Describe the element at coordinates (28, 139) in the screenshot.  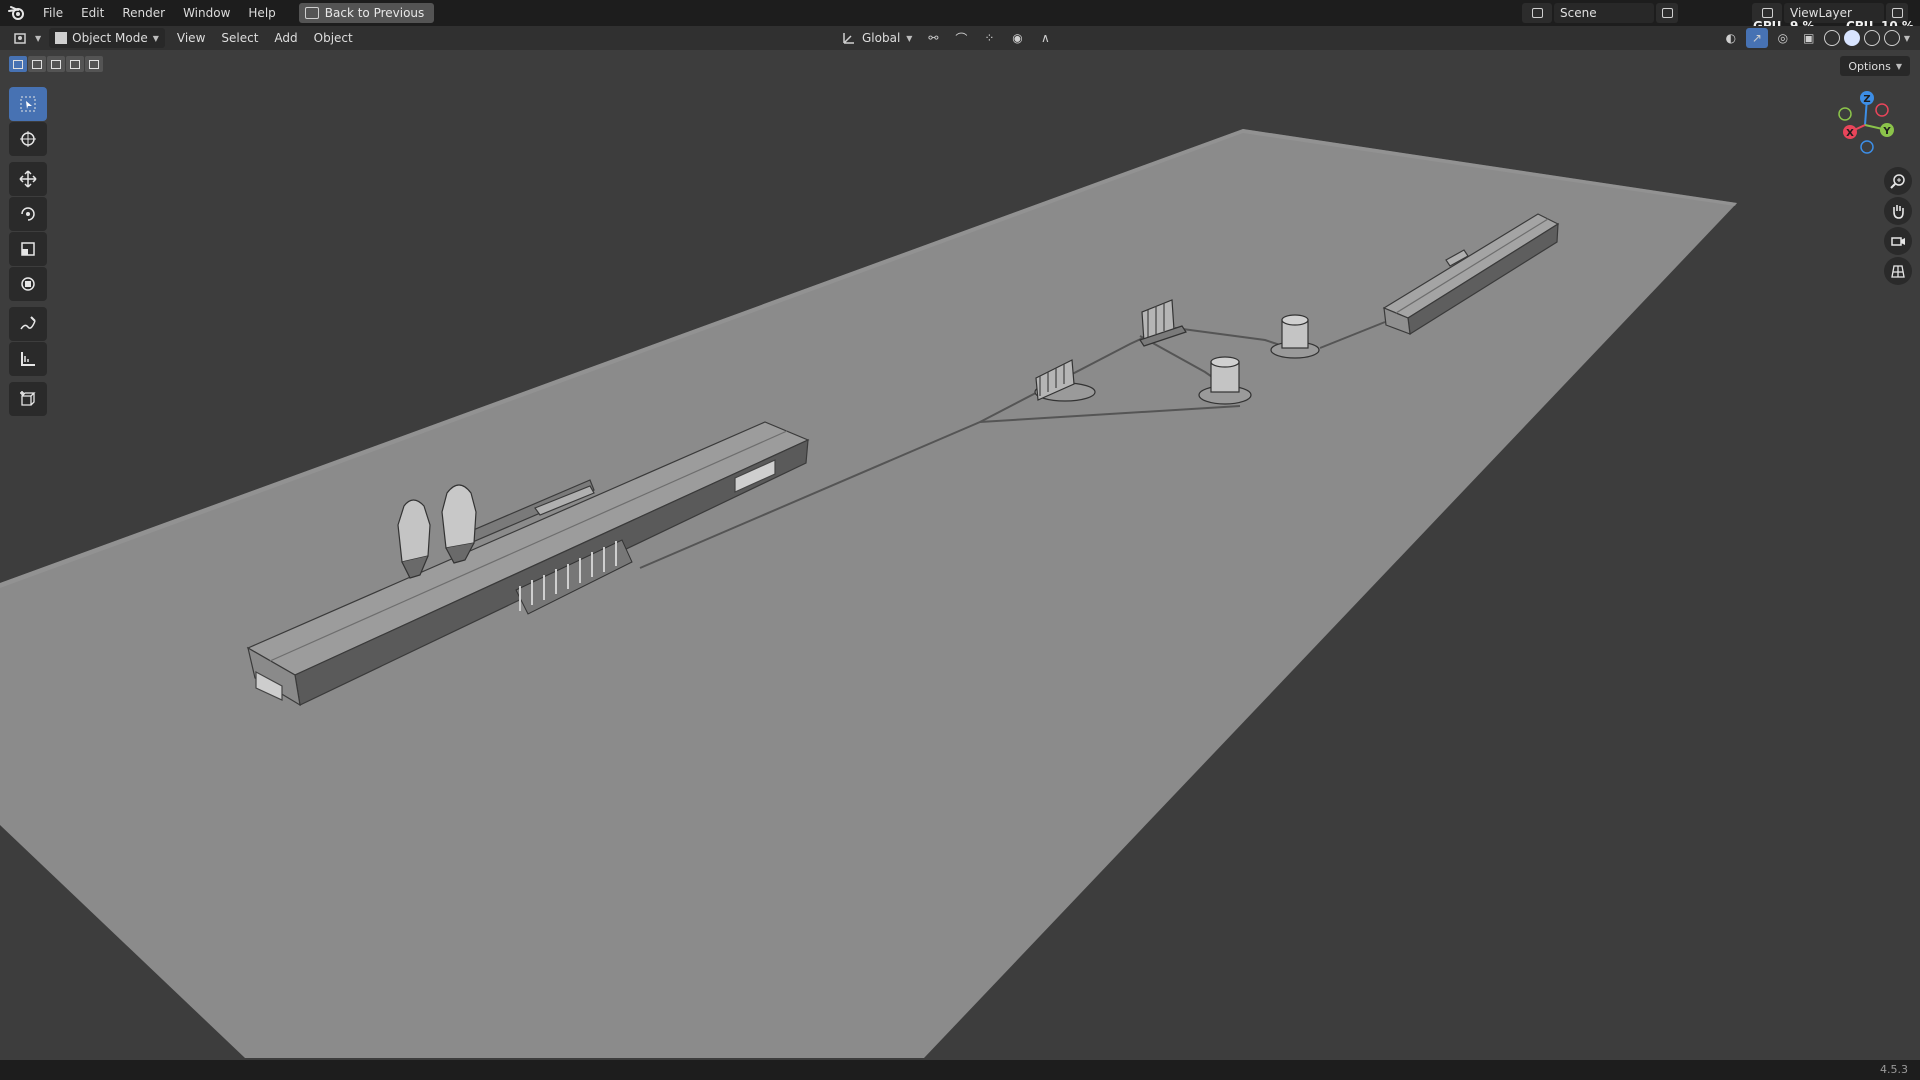
I see `cursor-tool-icon` at that location.